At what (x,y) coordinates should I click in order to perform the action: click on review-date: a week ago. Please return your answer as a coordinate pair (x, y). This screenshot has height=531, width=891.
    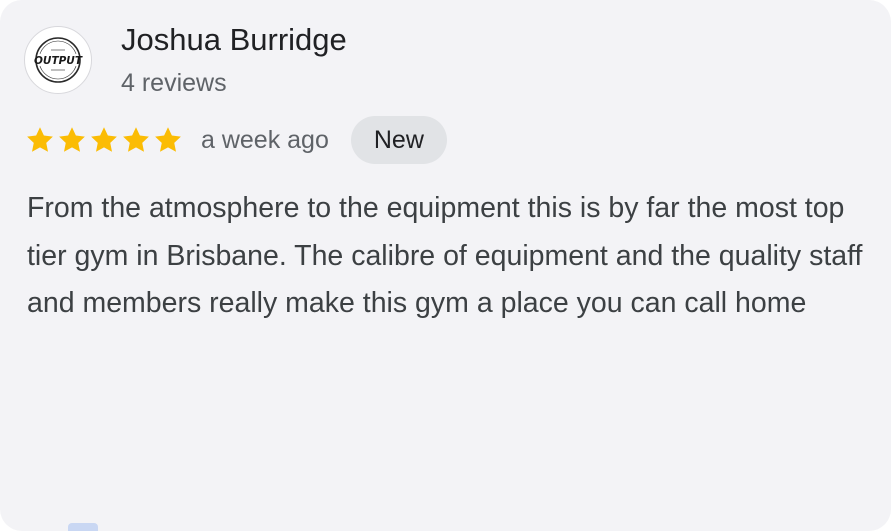
    Looking at the image, I should click on (265, 140).